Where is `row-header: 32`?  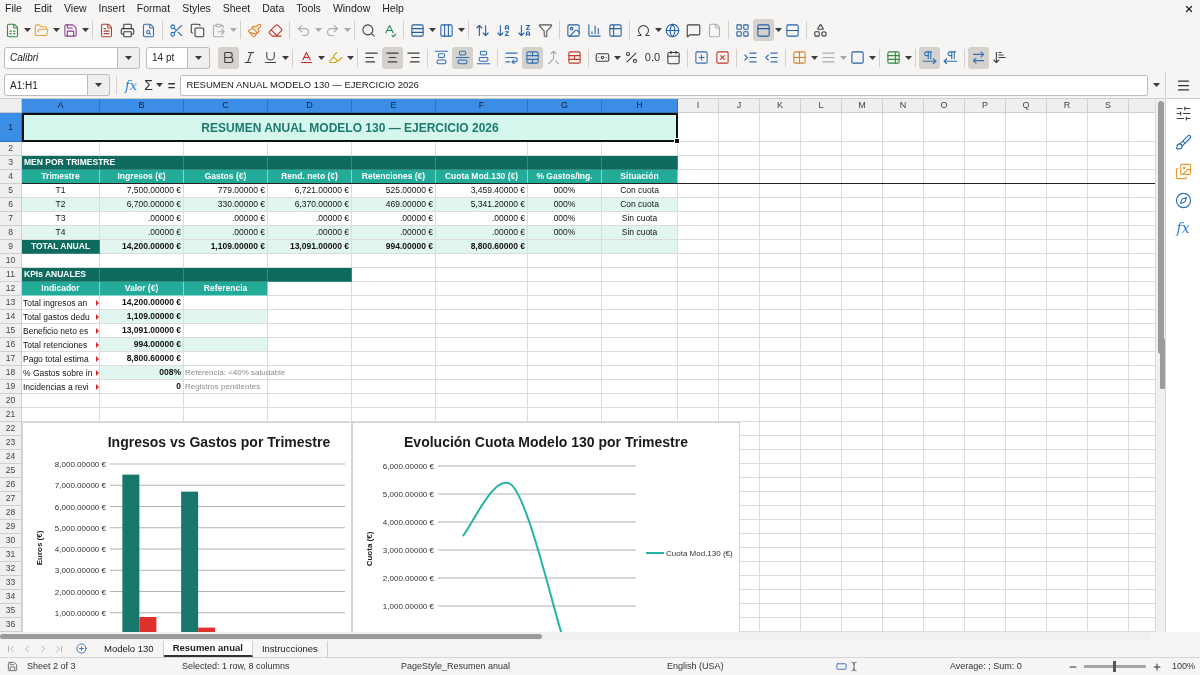
row-header: 32 is located at coordinates (11, 569).